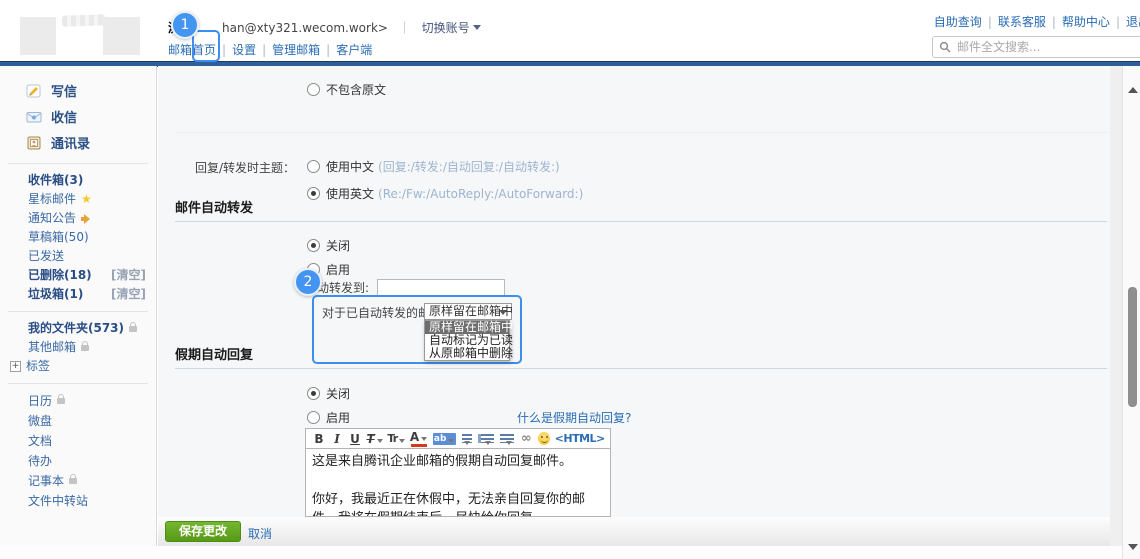 The height and width of the screenshot is (559, 1140). What do you see at coordinates (346, 90) in the screenshot?
I see `exclude-original-option: 不包含原文` at bounding box center [346, 90].